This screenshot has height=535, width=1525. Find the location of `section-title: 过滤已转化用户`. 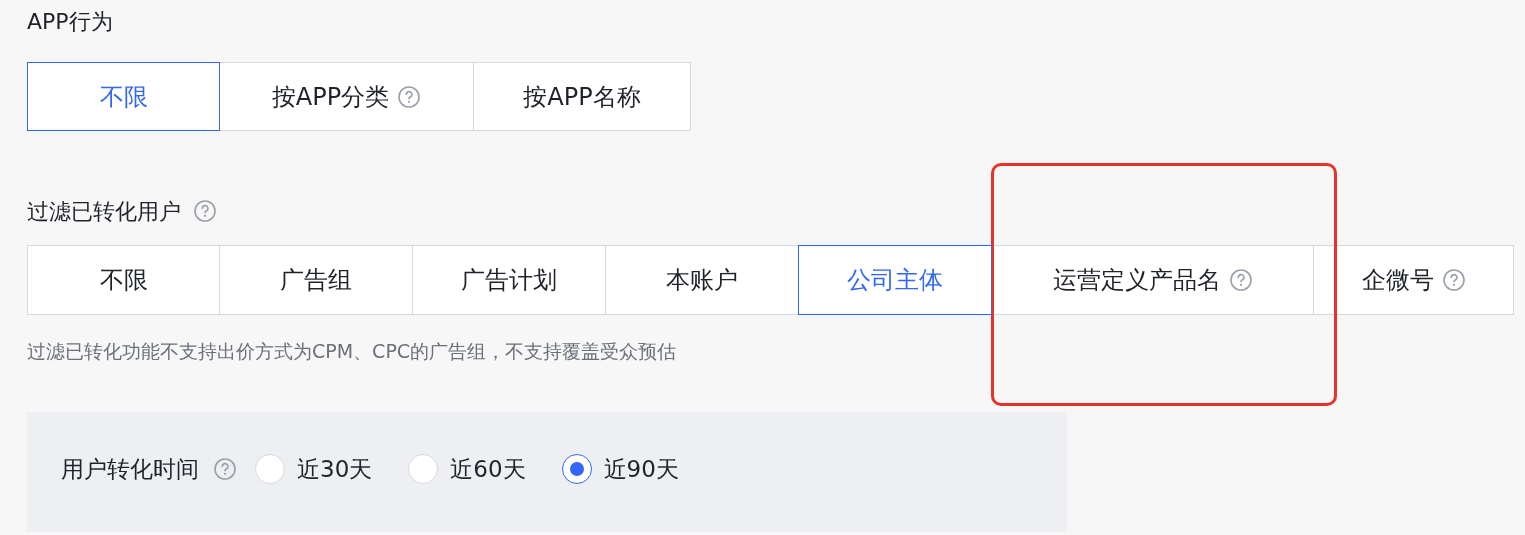

section-title: 过滤已转化用户 is located at coordinates (104, 211).